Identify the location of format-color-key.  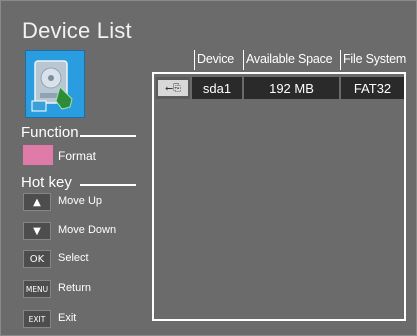
(38, 155).